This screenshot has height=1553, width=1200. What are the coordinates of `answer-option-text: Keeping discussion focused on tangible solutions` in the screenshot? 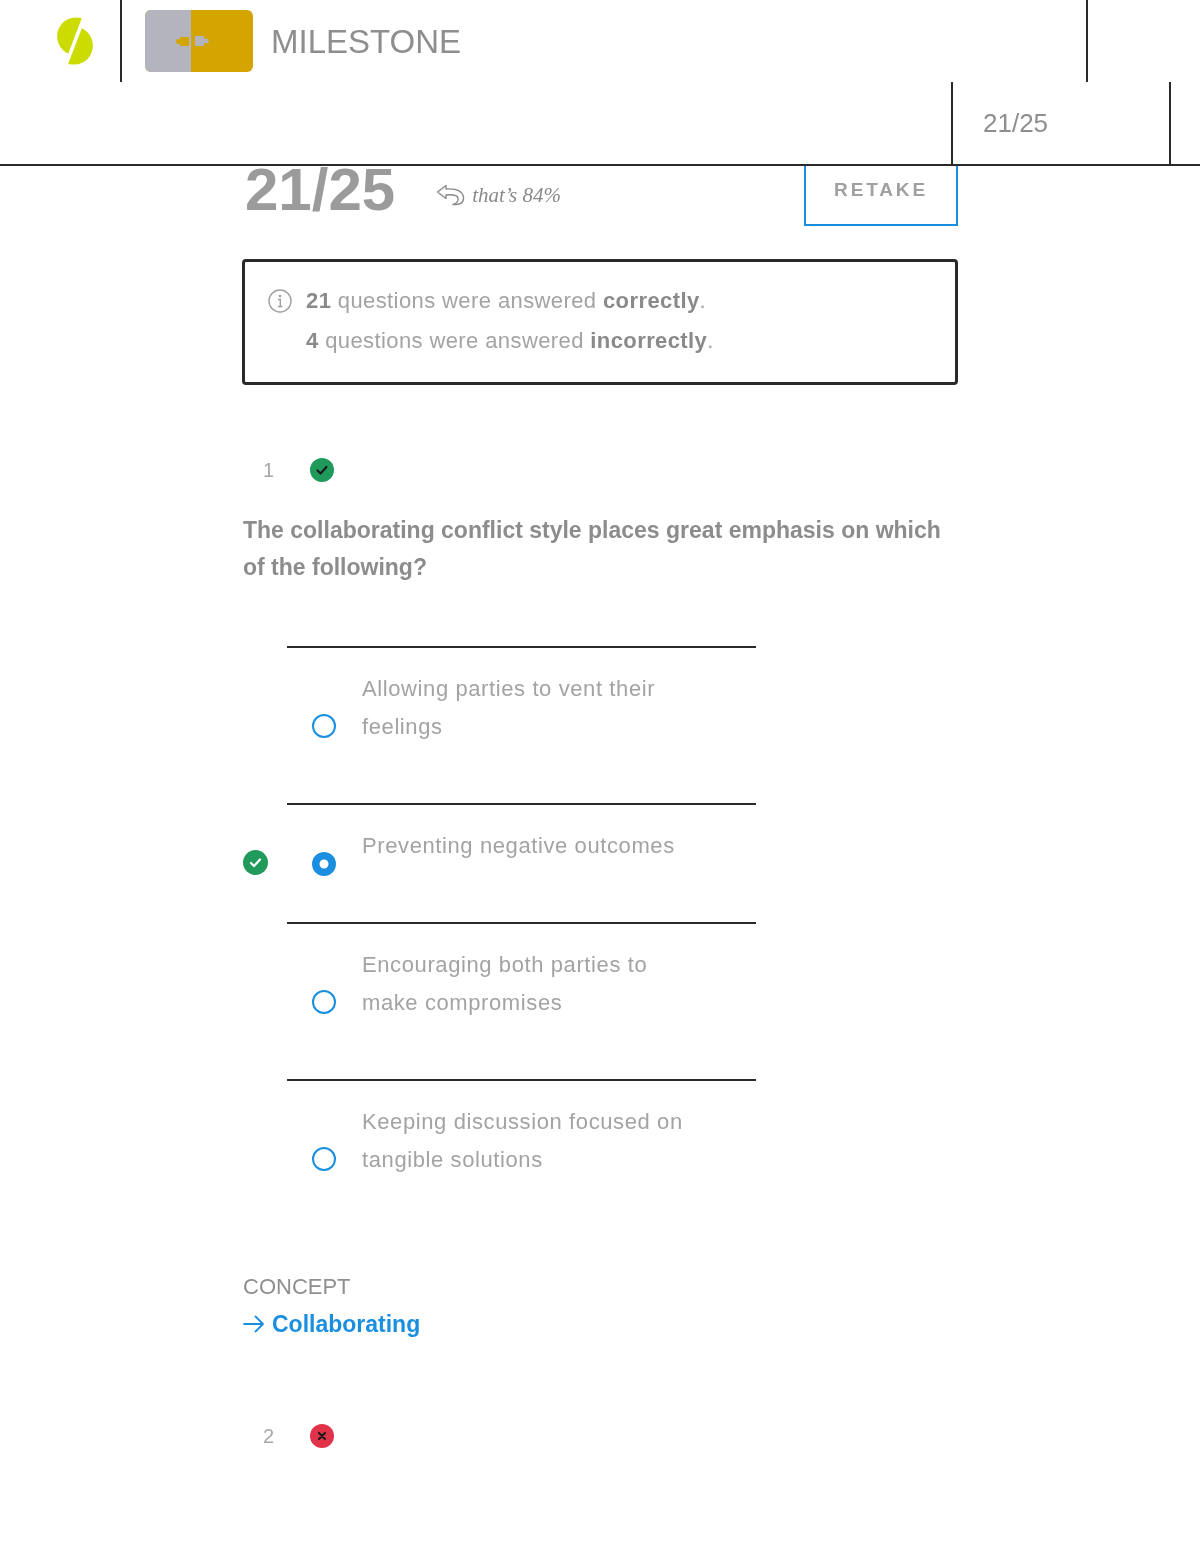 It's located at (523, 1141).